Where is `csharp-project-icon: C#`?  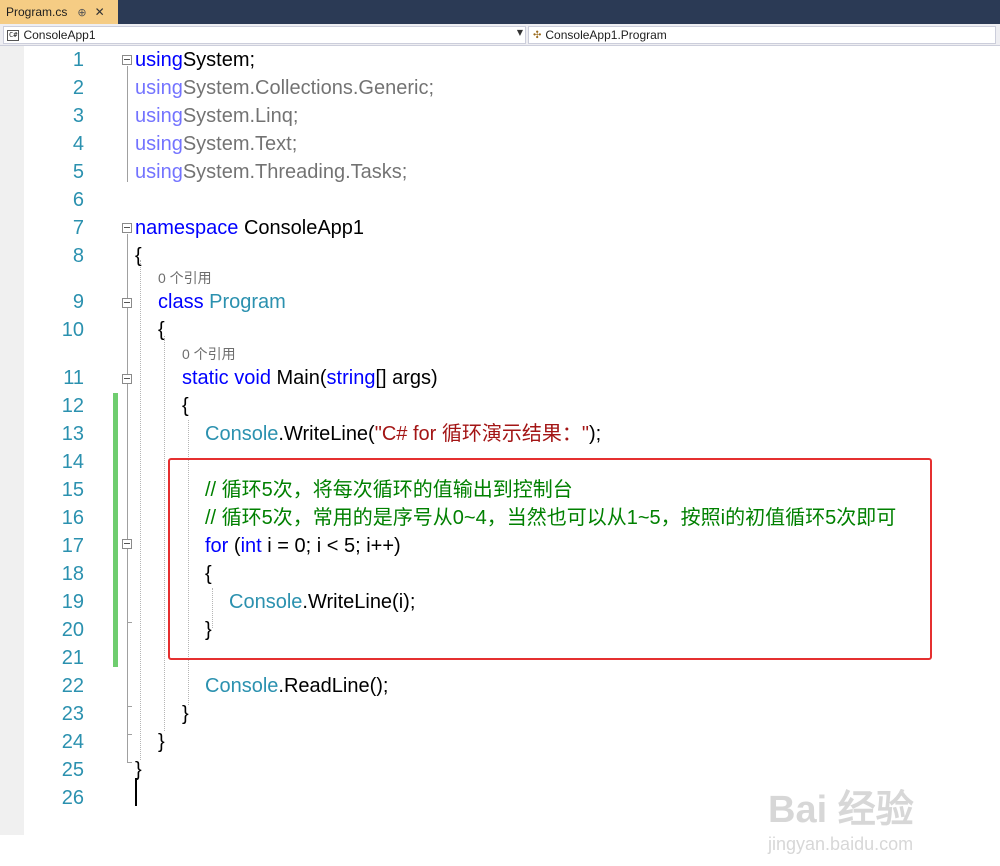
csharp-project-icon: C# is located at coordinates (13, 35).